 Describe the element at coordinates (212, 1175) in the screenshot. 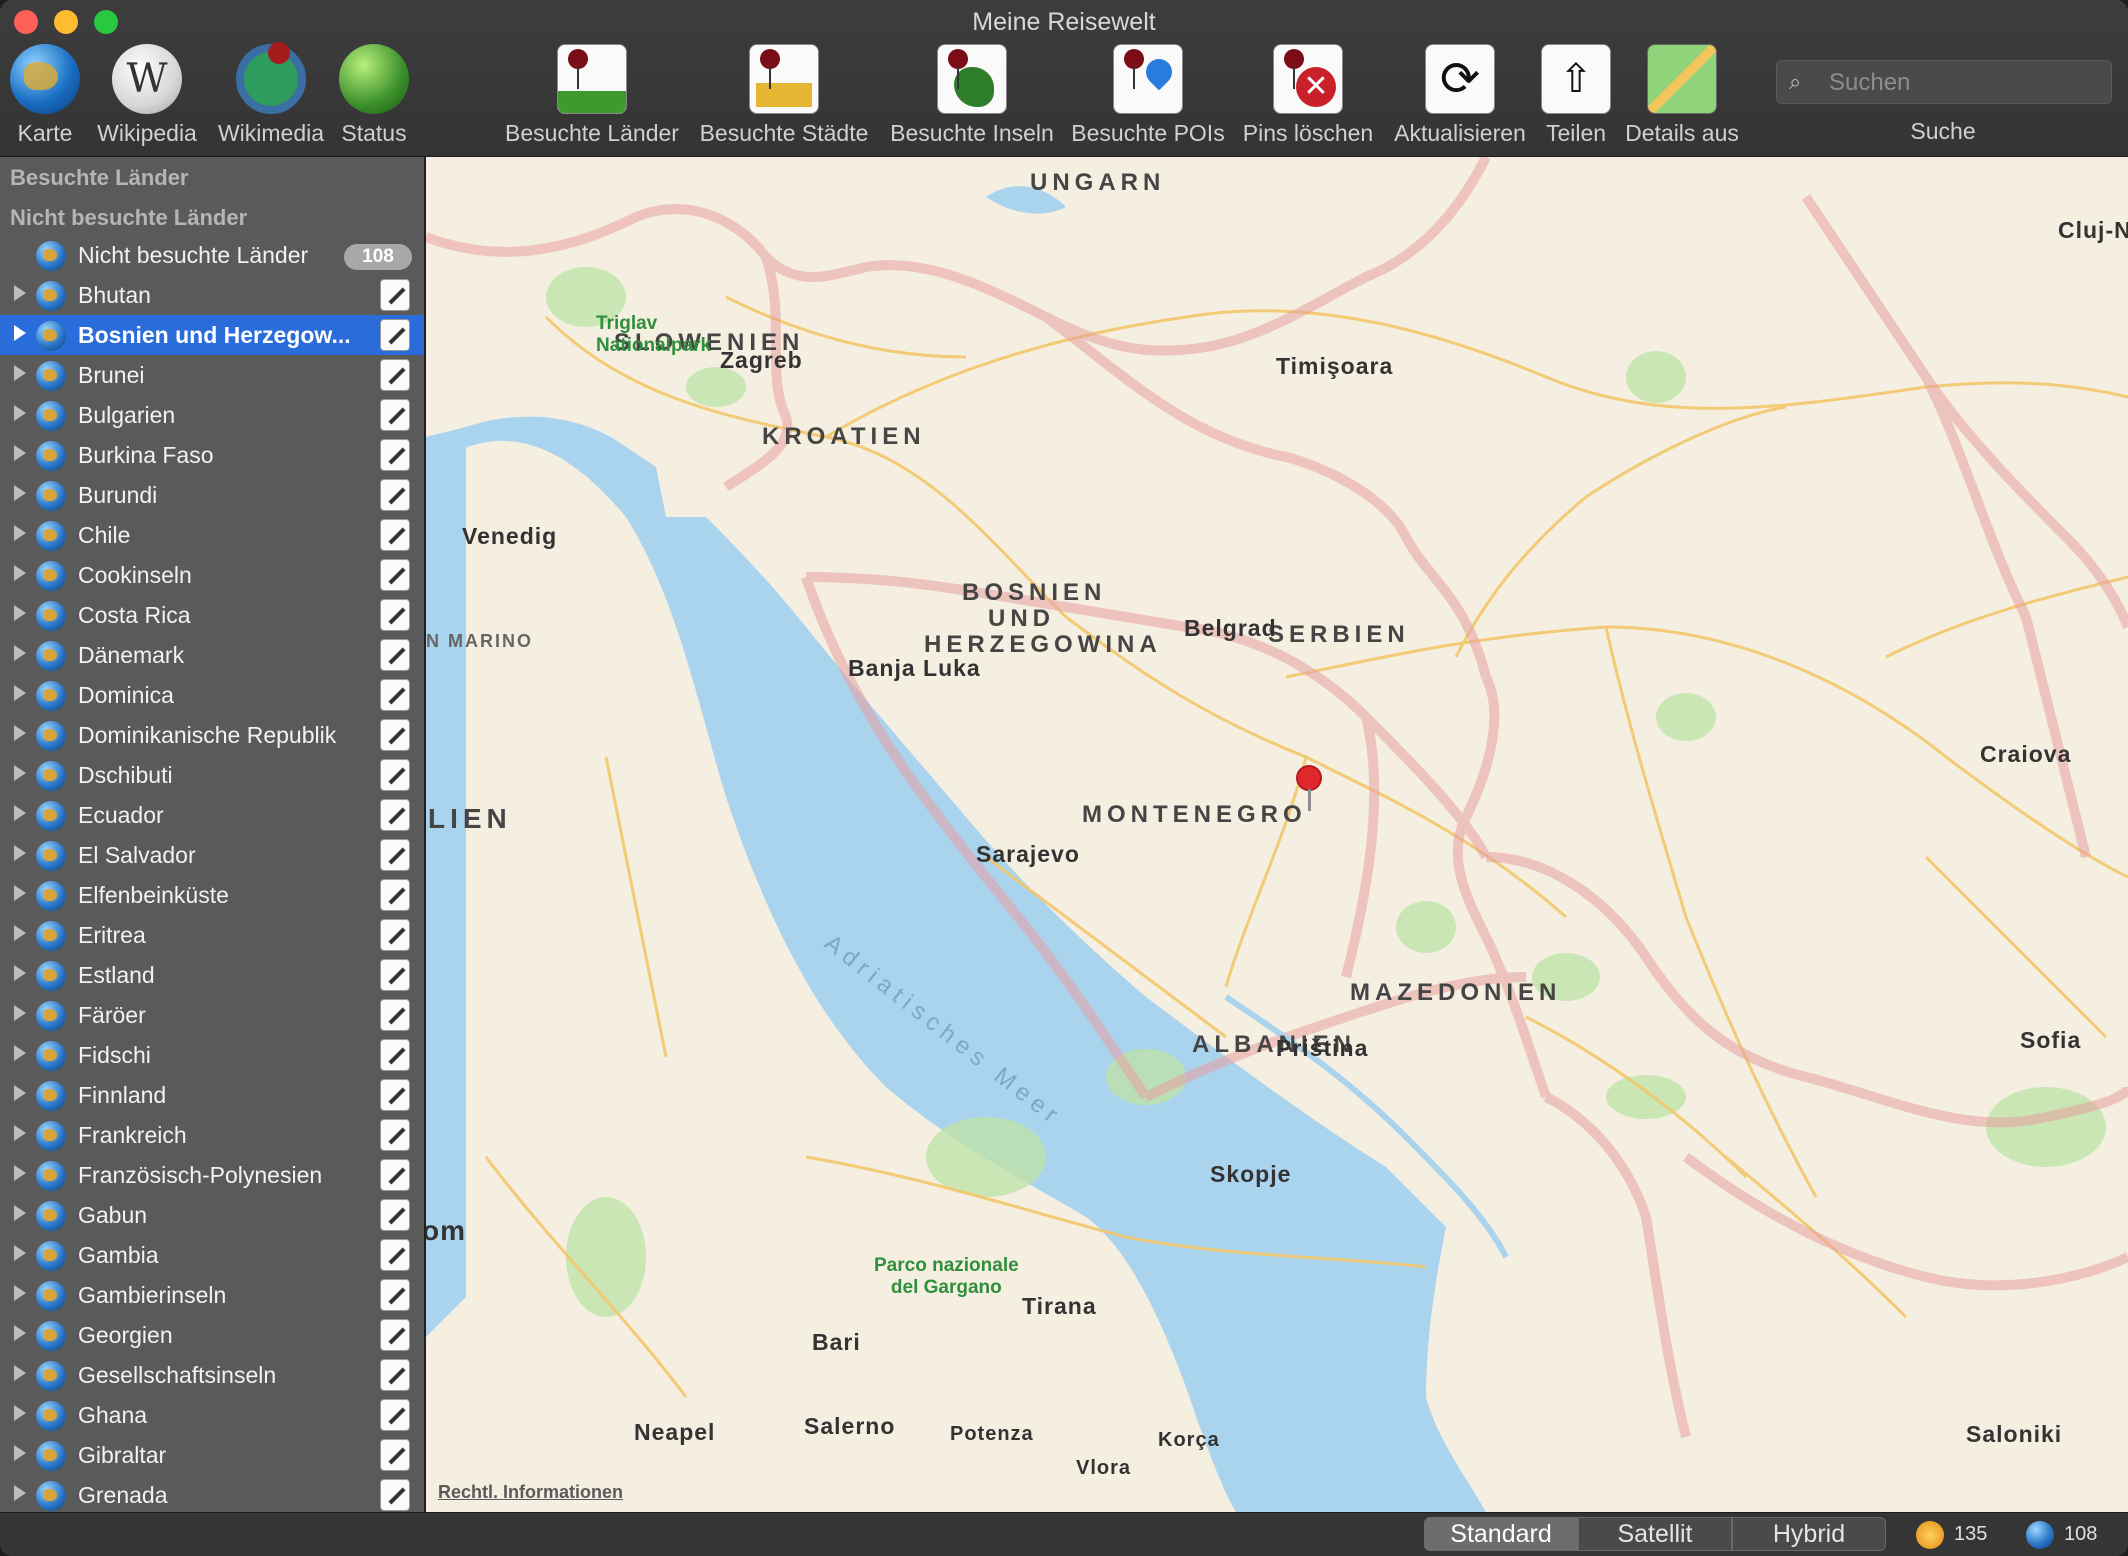

I see `country-row: Französisch-Polynesien` at that location.